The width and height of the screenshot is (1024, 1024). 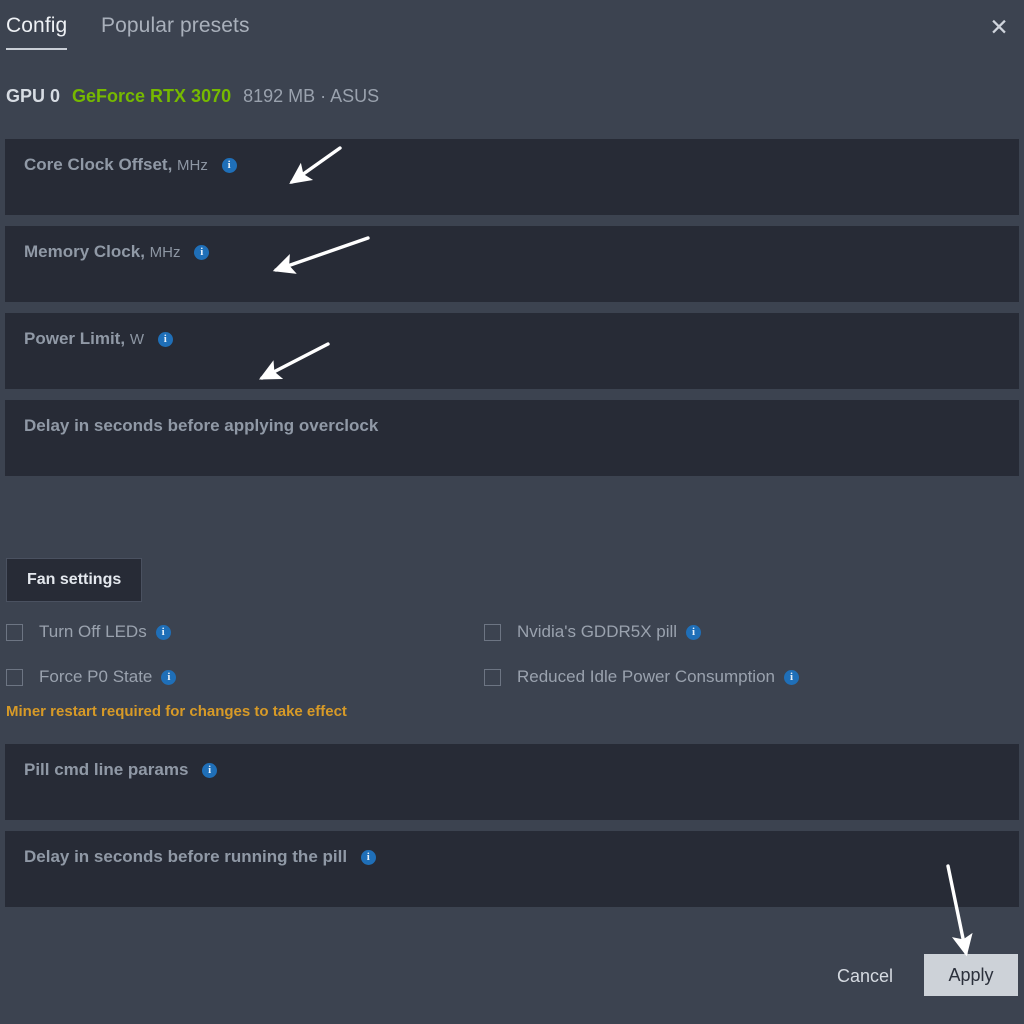 I want to click on gpu-summary: GPU 0 GeForce RTX 3070 8192 MB · ASUS, so click(x=192, y=96).